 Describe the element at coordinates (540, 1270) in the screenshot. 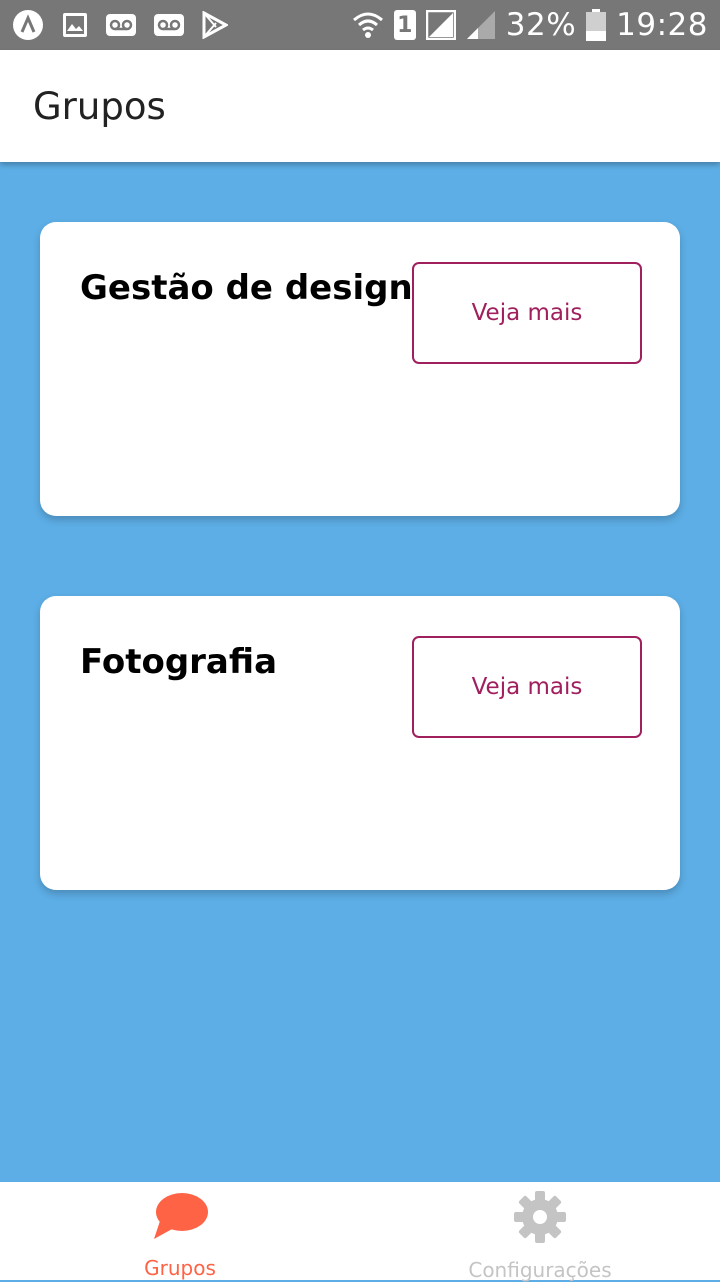

I see `nav-label-configuracoes: Configurações` at that location.